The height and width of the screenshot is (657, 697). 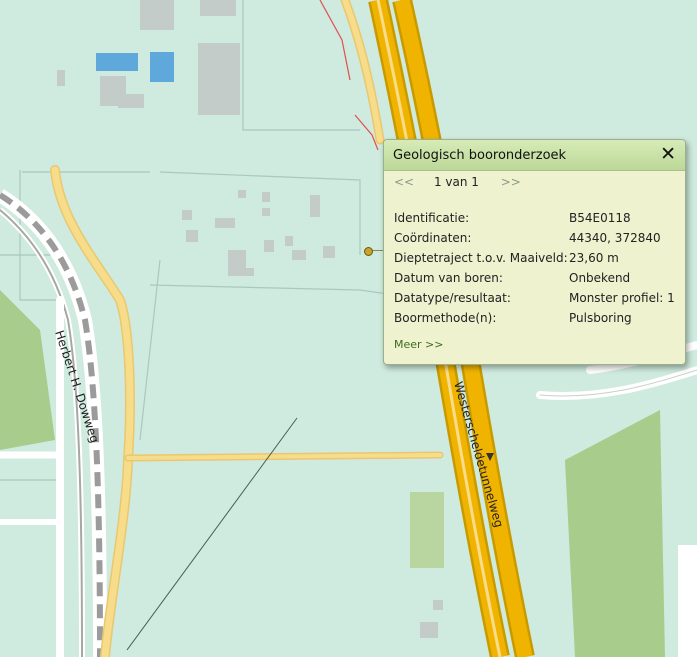 What do you see at coordinates (600, 278) in the screenshot?
I see `attribute-value: Onbekend` at bounding box center [600, 278].